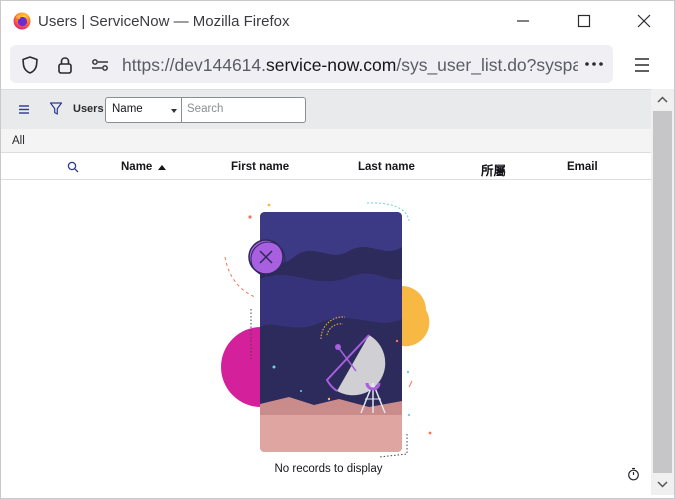 The image size is (675, 499). I want to click on firefox-logo-icon, so click(22, 21).